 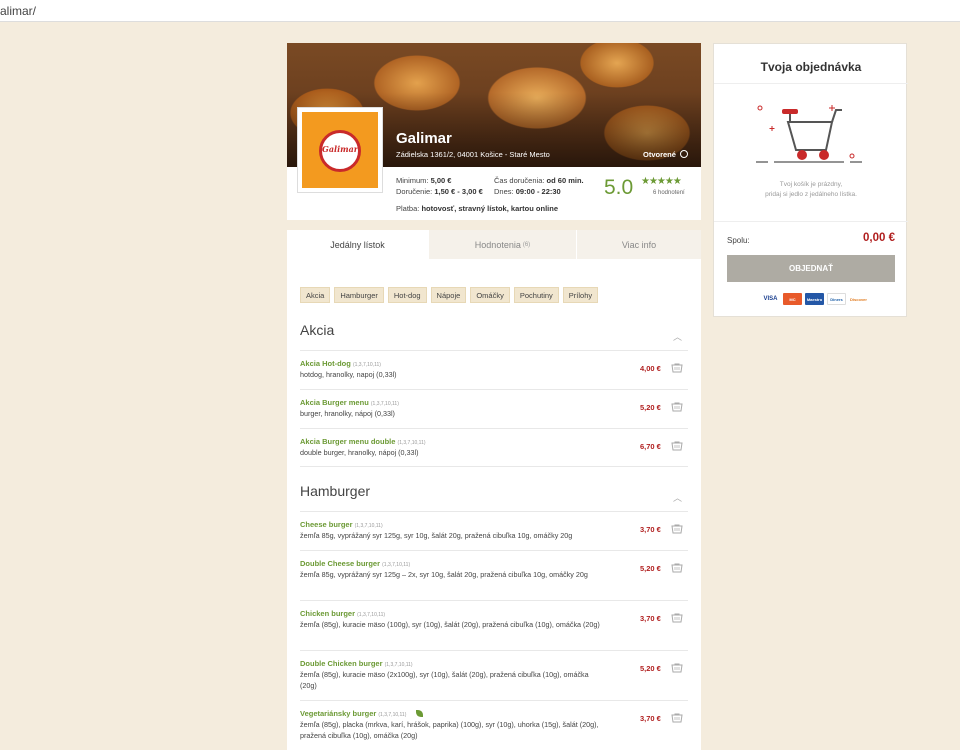 I want to click on menu-item-price: 6,70 €, so click(x=650, y=446).